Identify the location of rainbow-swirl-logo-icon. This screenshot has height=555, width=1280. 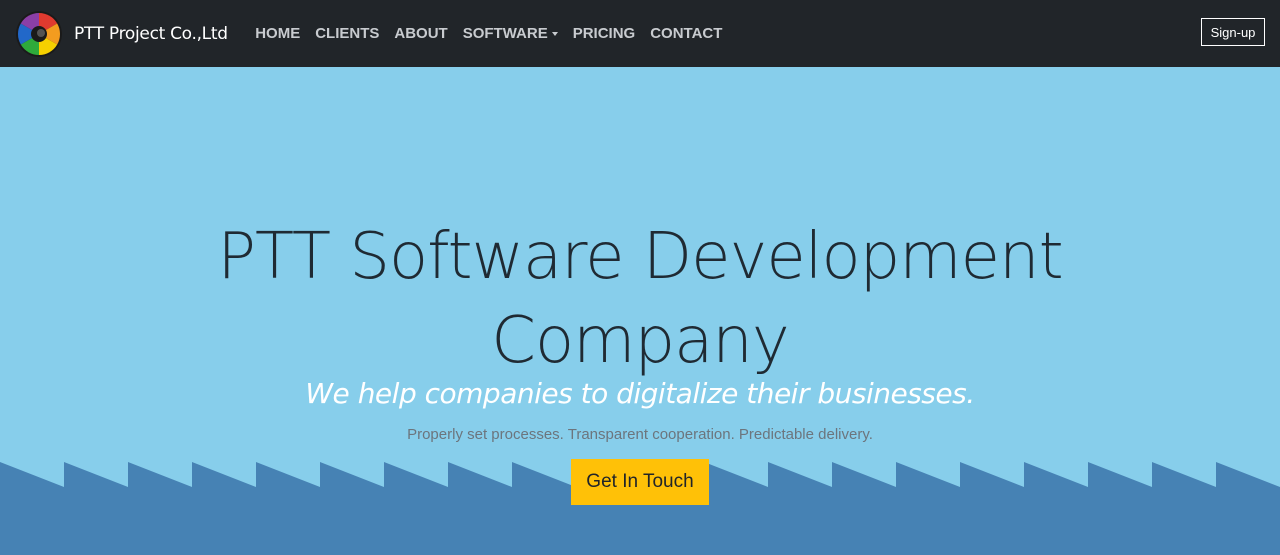
(39, 33).